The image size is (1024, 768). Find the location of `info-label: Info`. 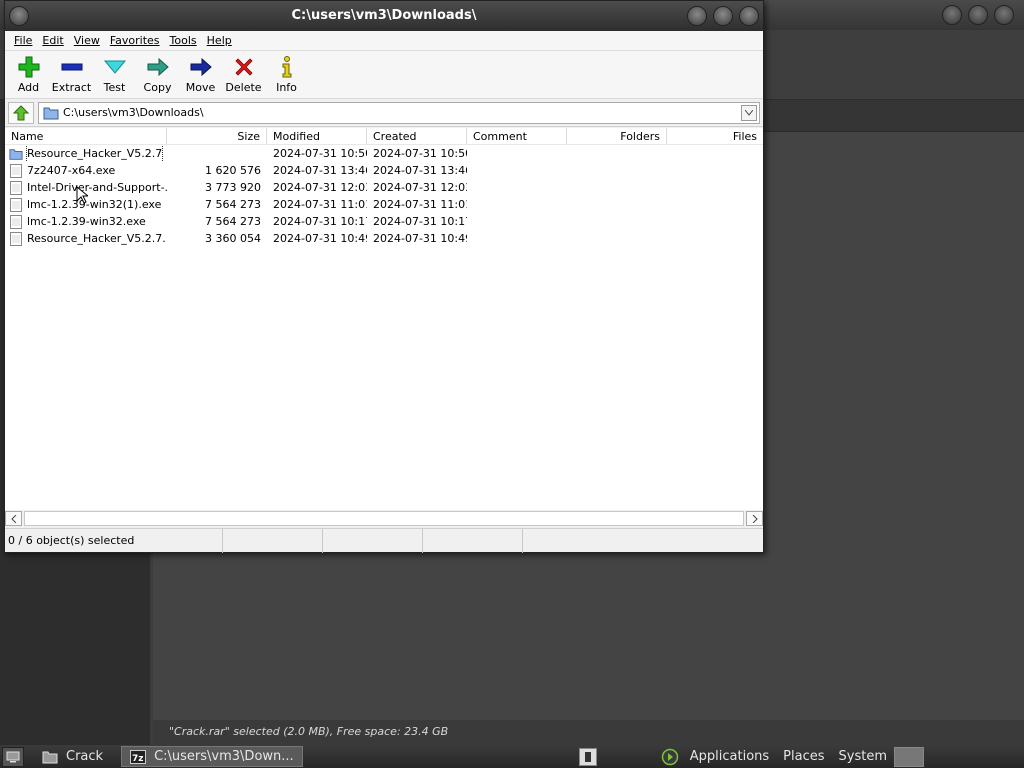

info-label: Info is located at coordinates (286, 87).